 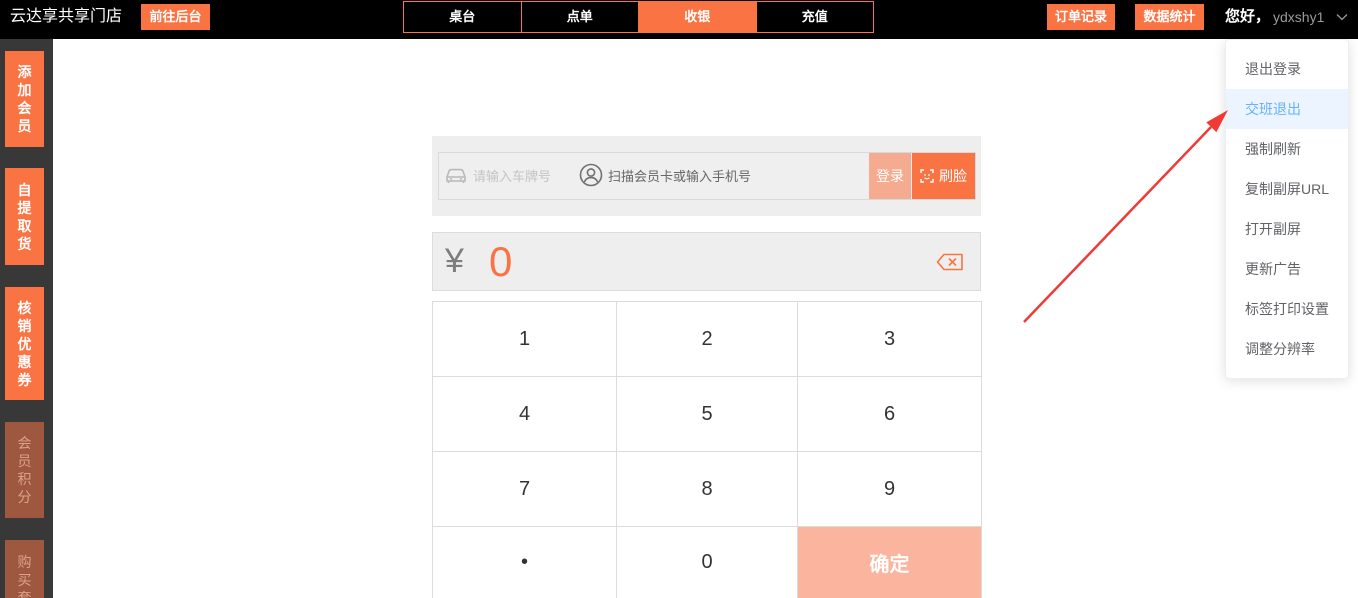 I want to click on buy-package-button: 购买套, so click(x=24, y=569).